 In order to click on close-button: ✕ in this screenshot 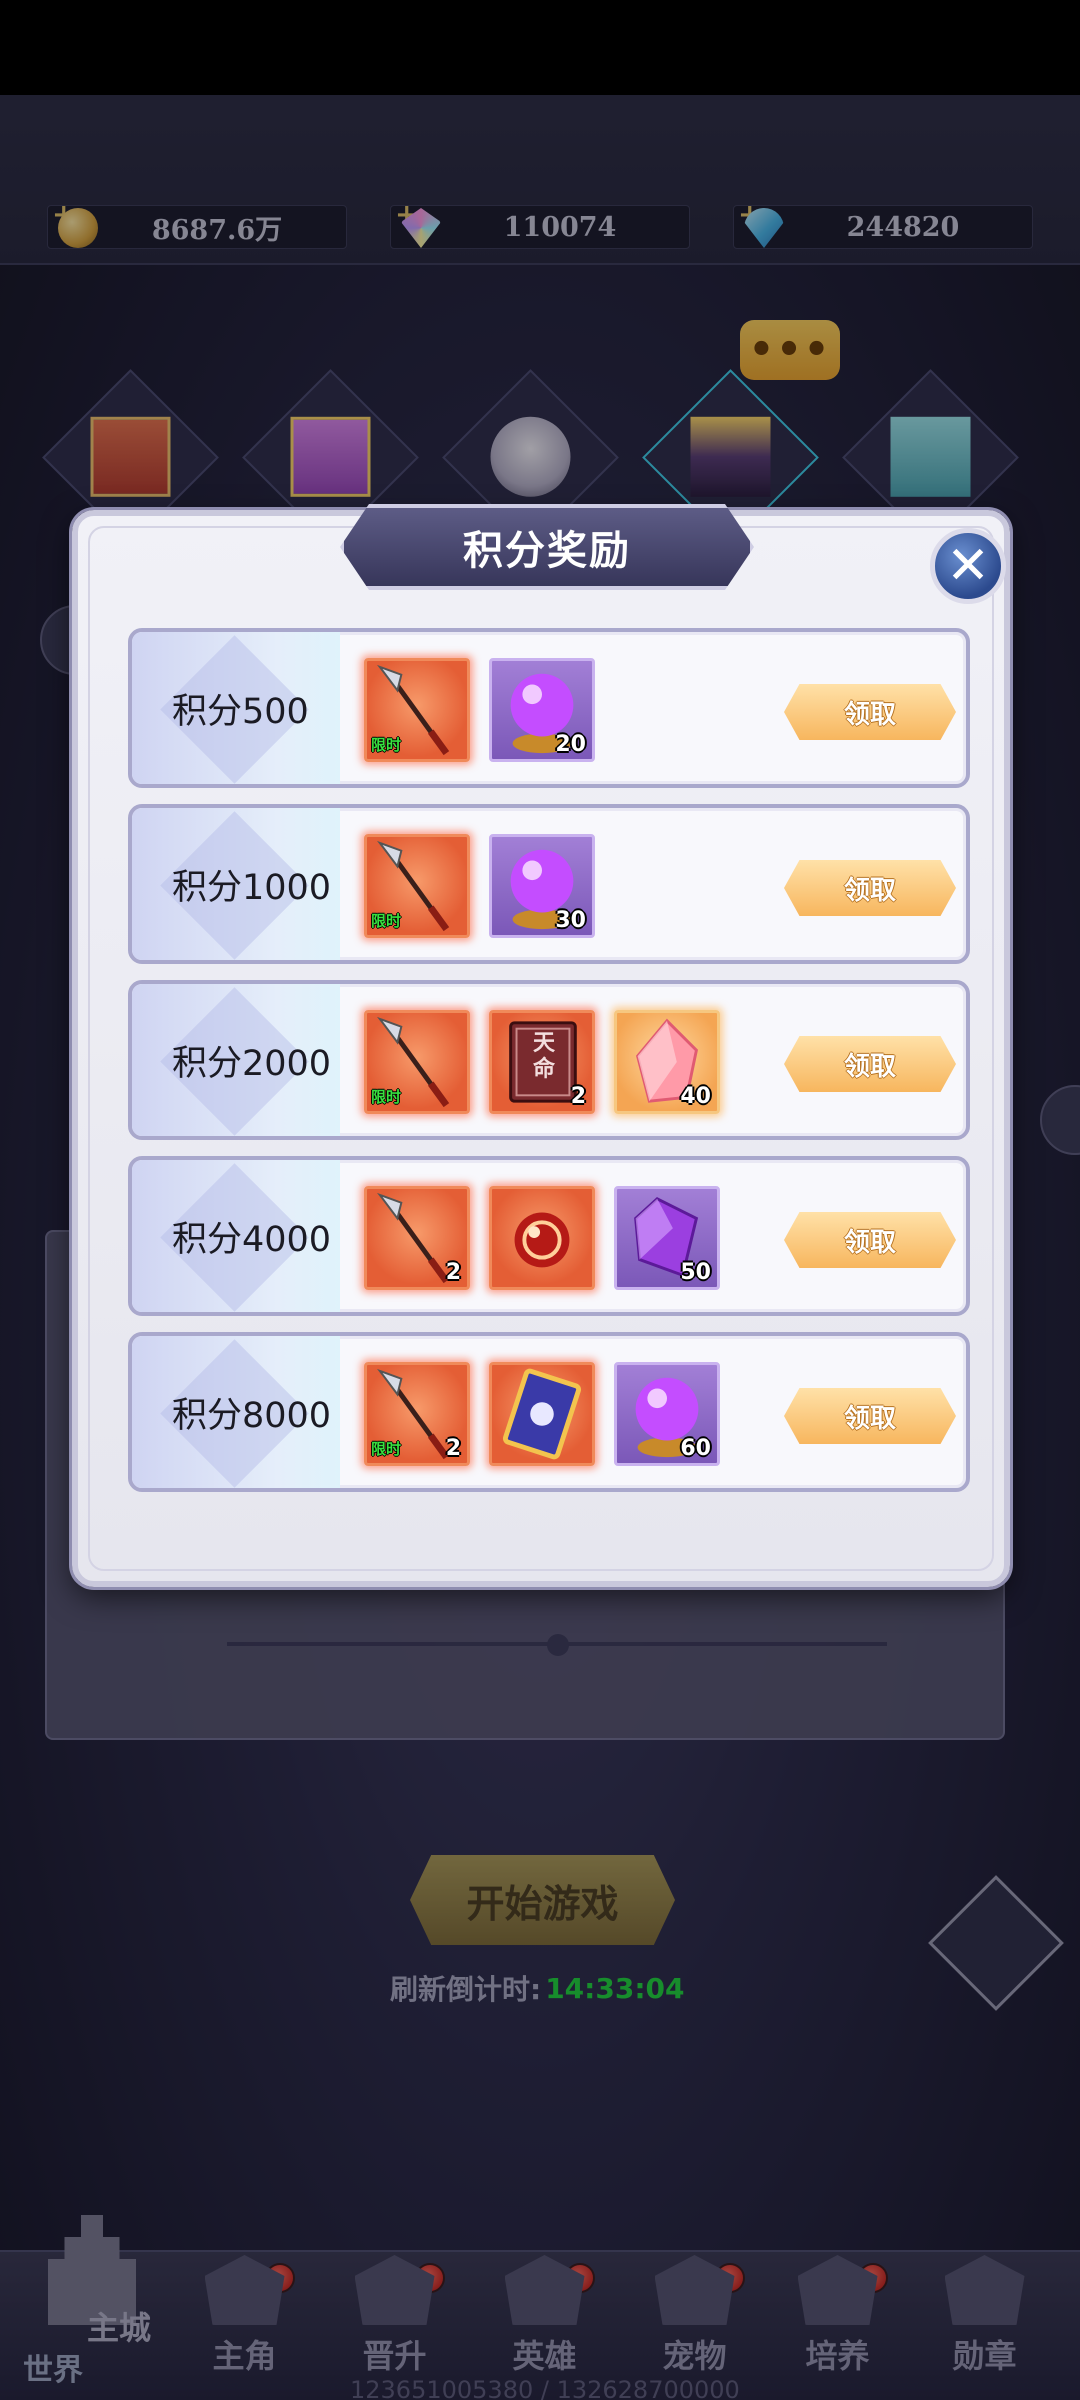, I will do `click(968, 566)`.